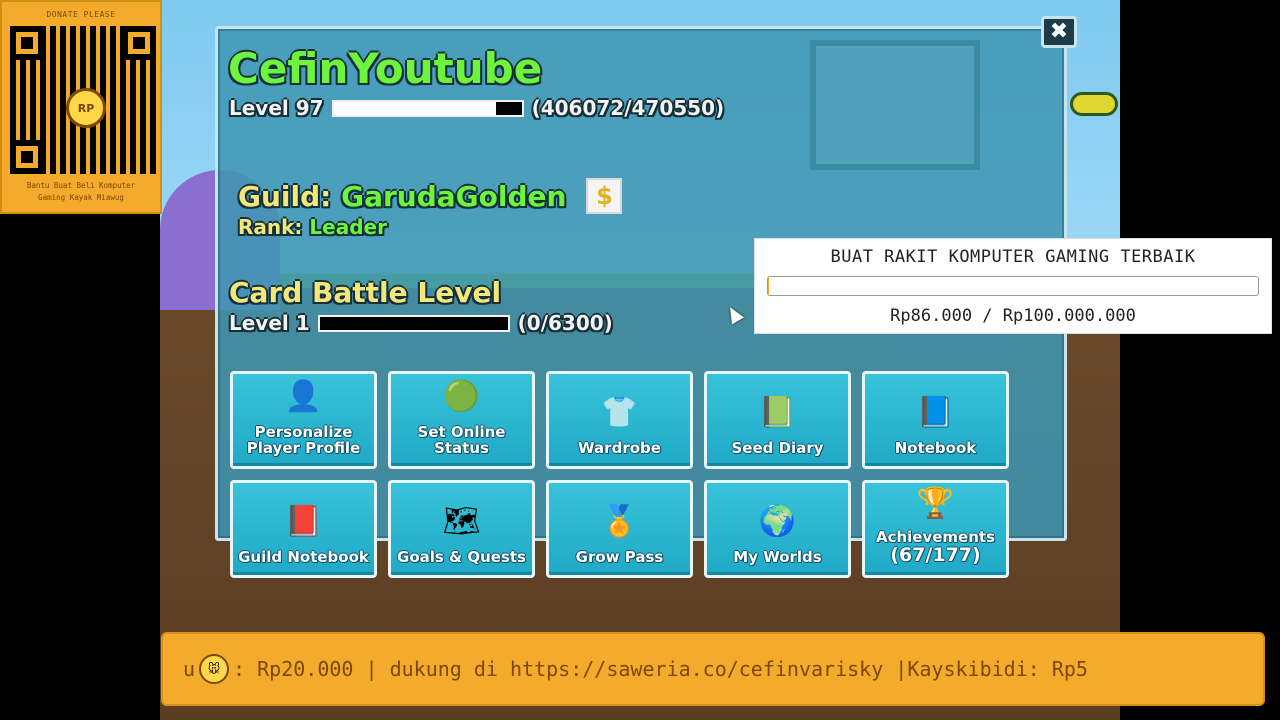 This screenshot has width=1280, height=720. Describe the element at coordinates (290, 196) in the screenshot. I see `guild-prefix: Guild:` at that location.